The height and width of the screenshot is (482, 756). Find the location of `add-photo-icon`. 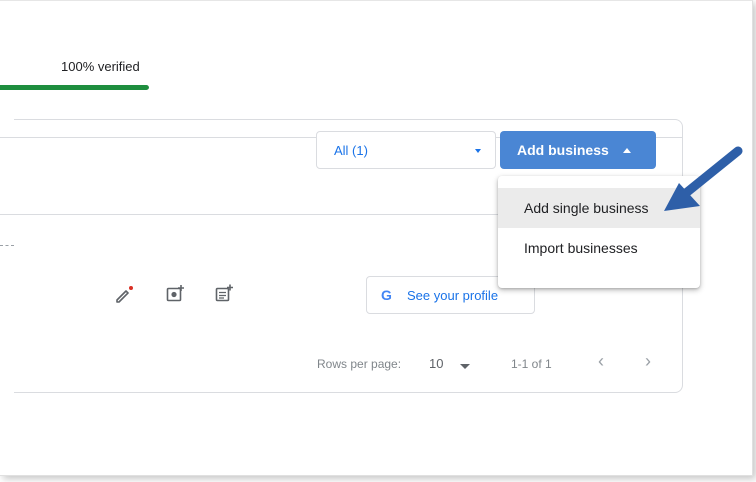

add-photo-icon is located at coordinates (176, 294).